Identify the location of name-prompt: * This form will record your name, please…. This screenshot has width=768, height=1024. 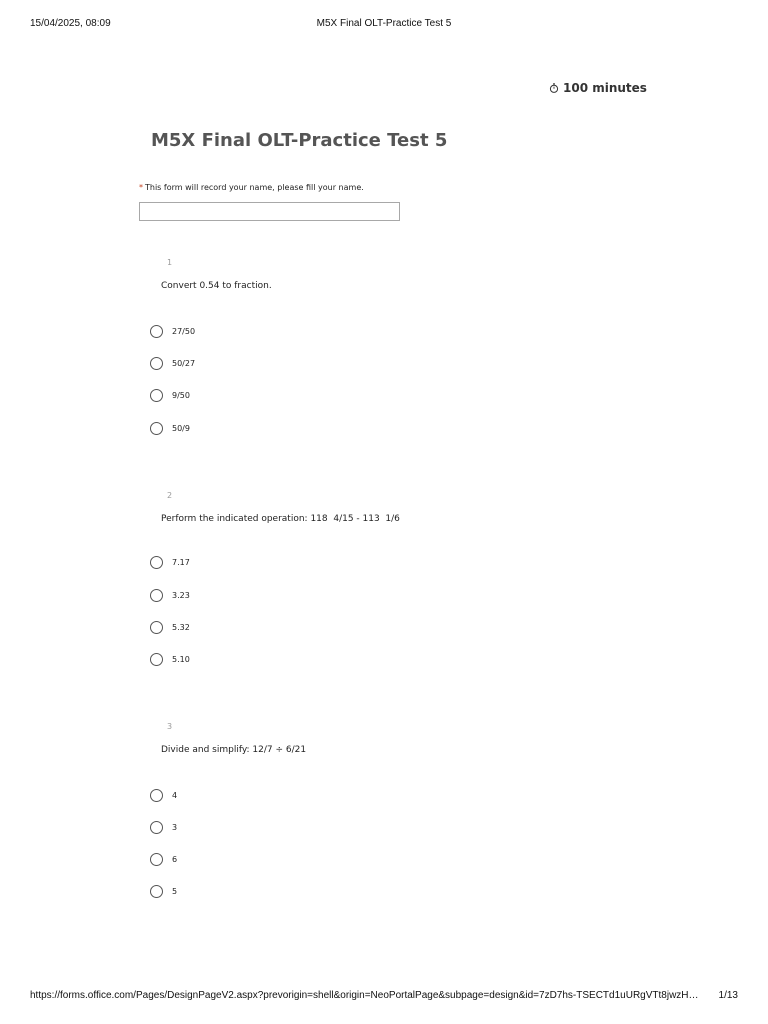
(251, 187).